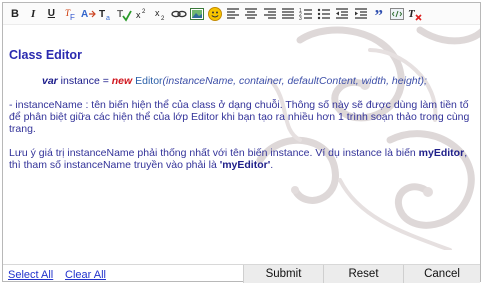  I want to click on outdent-icon, so click(342, 14).